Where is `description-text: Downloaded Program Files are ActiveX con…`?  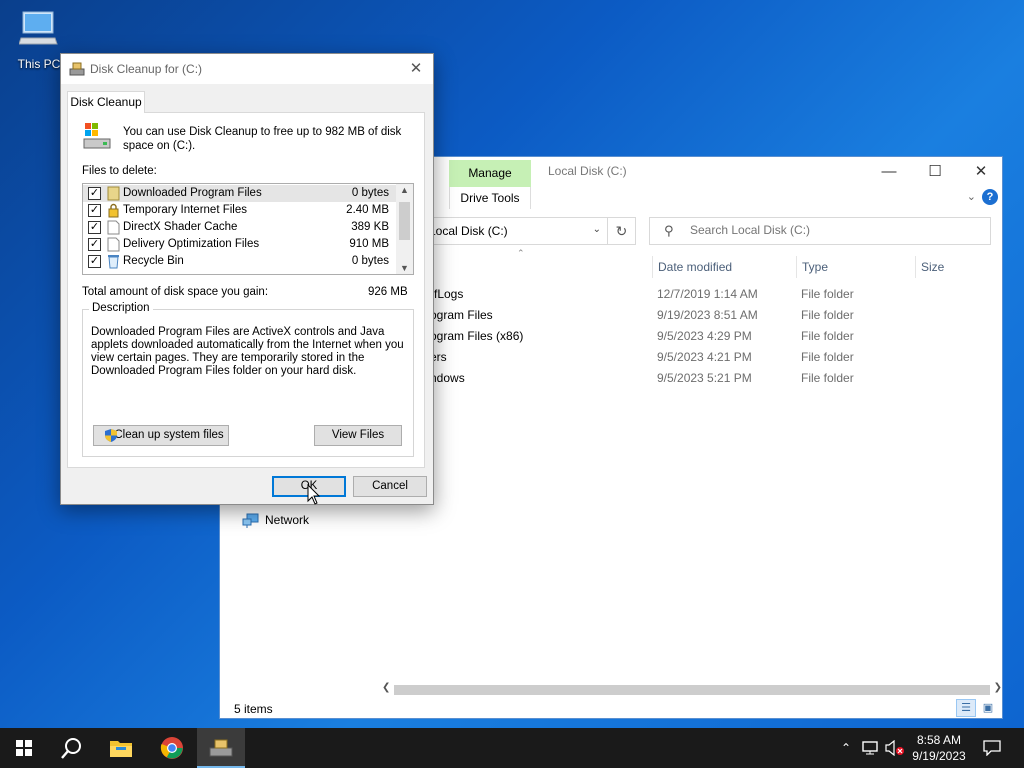
description-text: Downloaded Program Files are ActiveX con… is located at coordinates (247, 351).